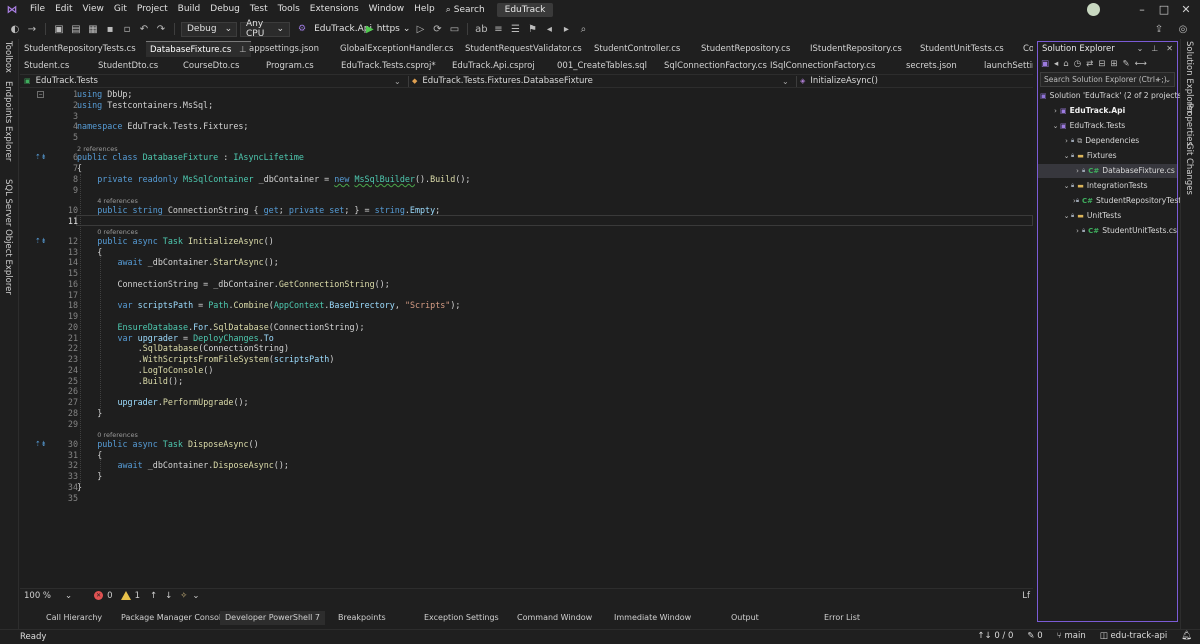  I want to click on code-line: .WithScriptsFromFileSystem(scriptsPath), so click(236, 359).